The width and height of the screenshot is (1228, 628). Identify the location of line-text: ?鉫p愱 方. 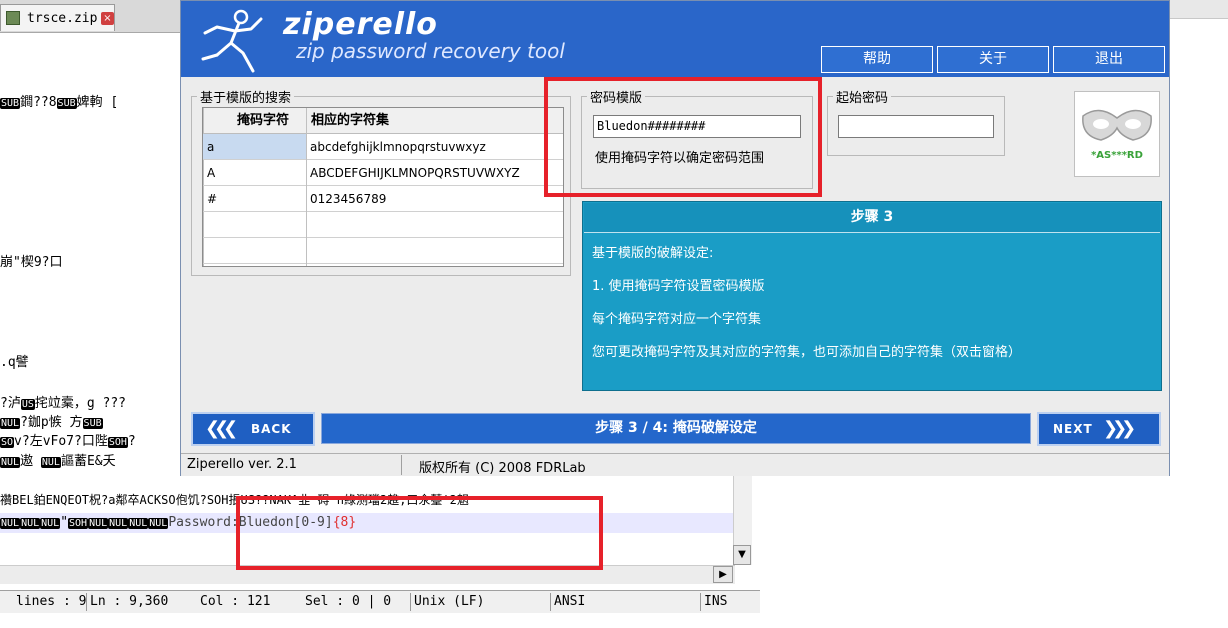
(51, 422).